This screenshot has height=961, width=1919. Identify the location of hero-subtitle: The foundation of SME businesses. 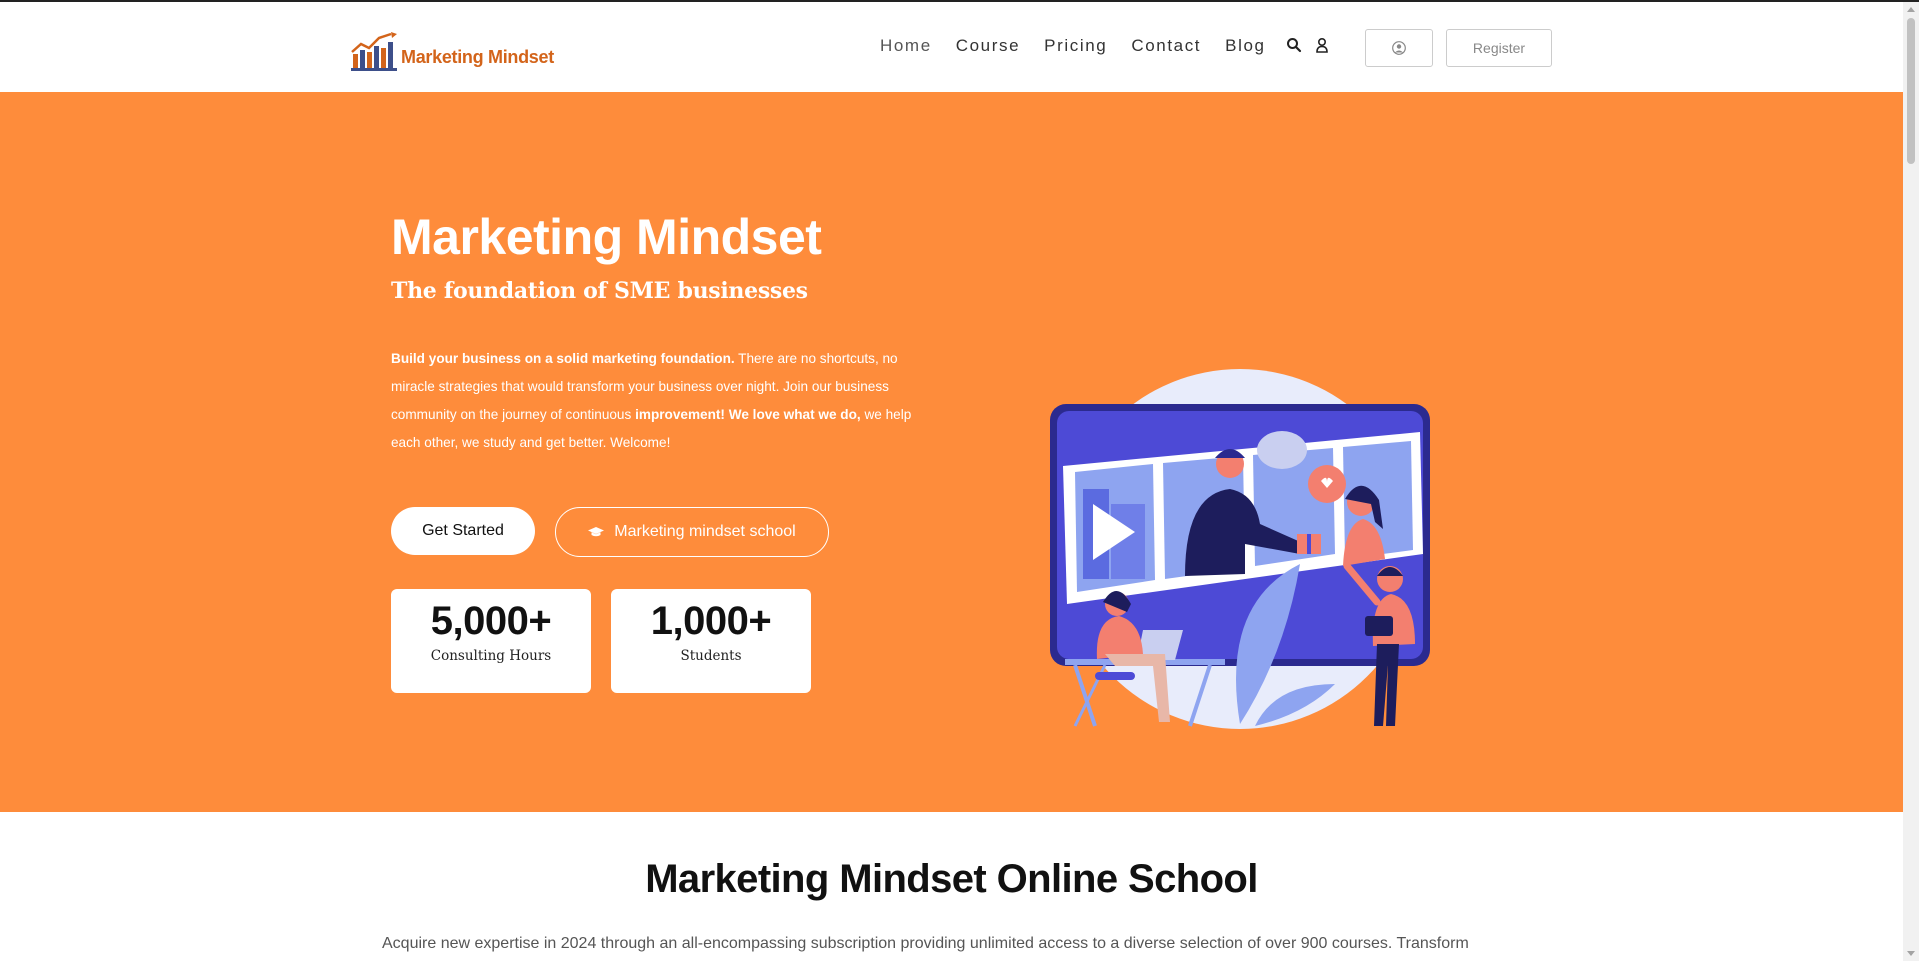
(599, 291).